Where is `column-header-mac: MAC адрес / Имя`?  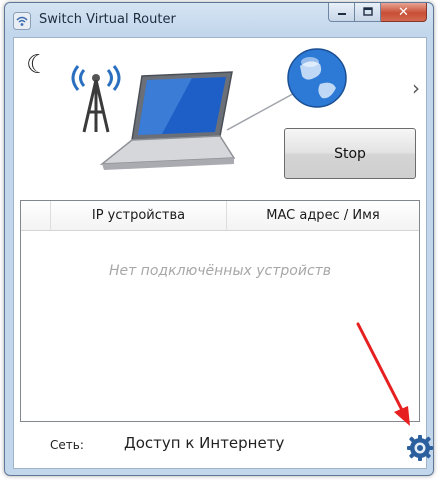 column-header-mac: MAC адрес / Имя is located at coordinates (323, 215).